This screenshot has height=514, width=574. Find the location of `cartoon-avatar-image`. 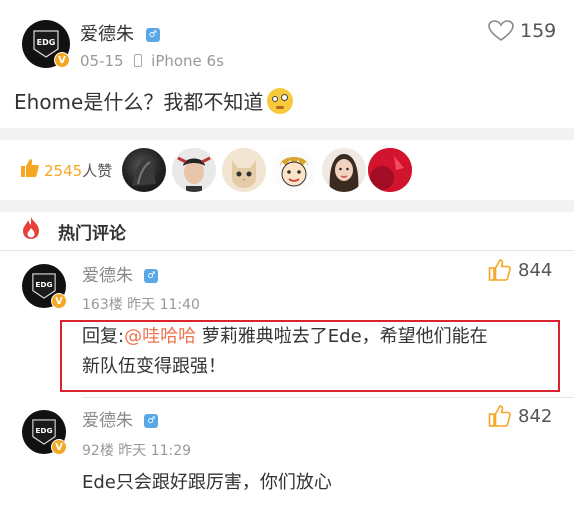

cartoon-avatar-image is located at coordinates (294, 170).